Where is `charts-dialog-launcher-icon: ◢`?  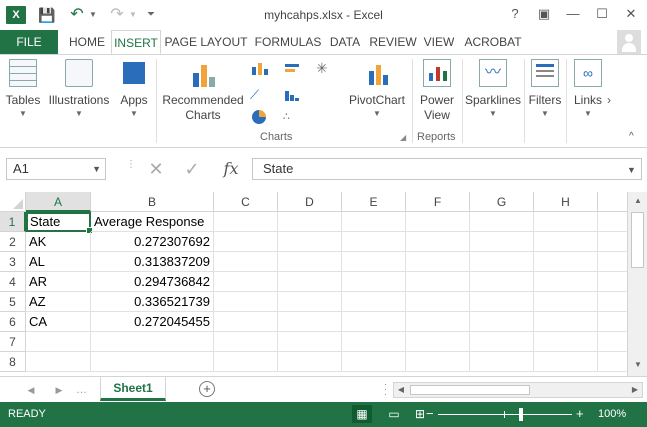 charts-dialog-launcher-icon: ◢ is located at coordinates (403, 137).